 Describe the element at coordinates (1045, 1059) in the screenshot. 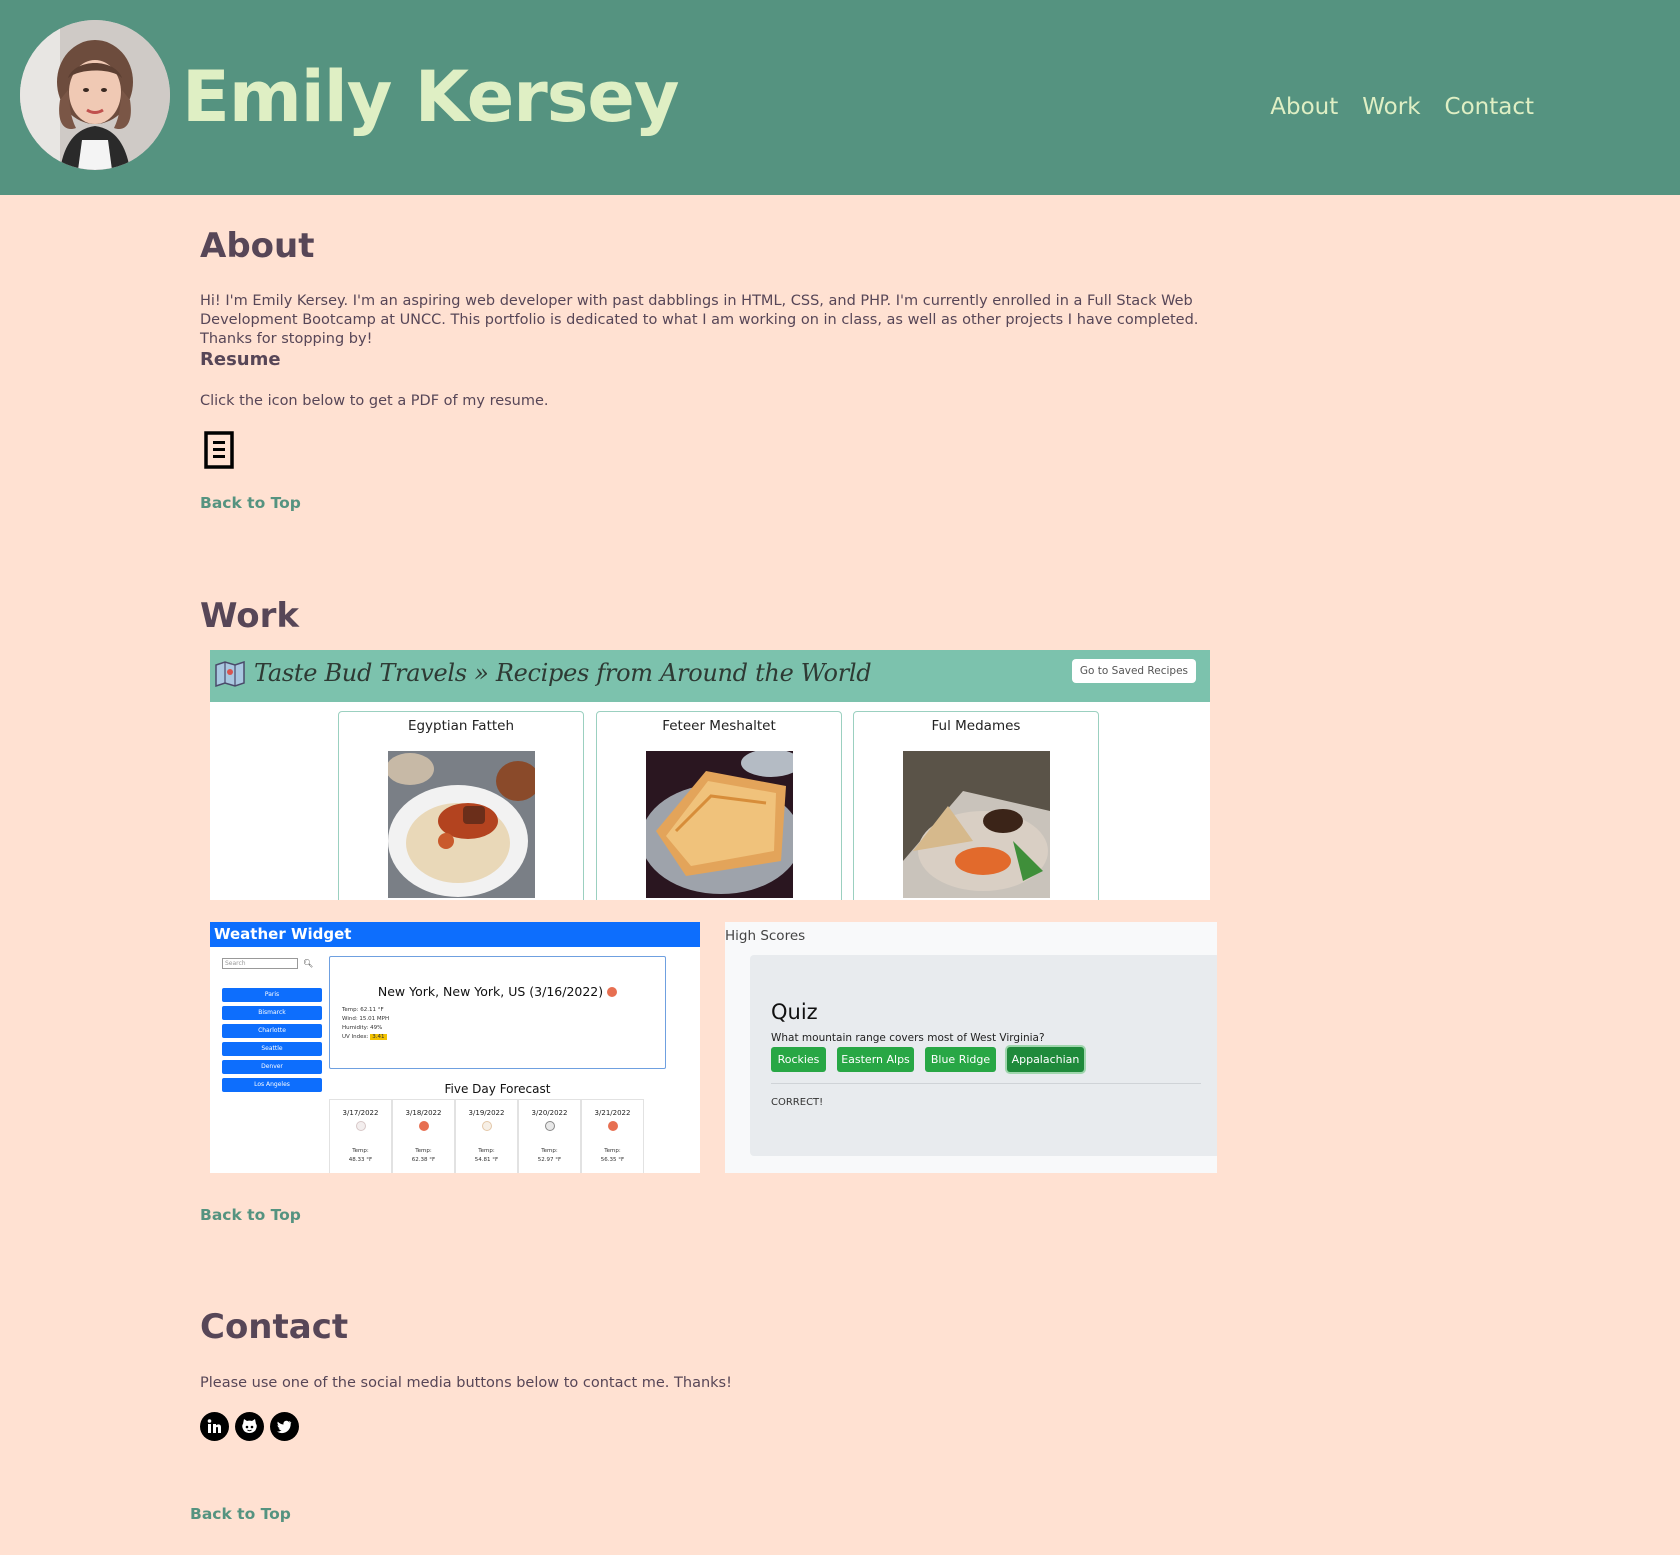

I see `answer-button-selected: Appalachian` at that location.